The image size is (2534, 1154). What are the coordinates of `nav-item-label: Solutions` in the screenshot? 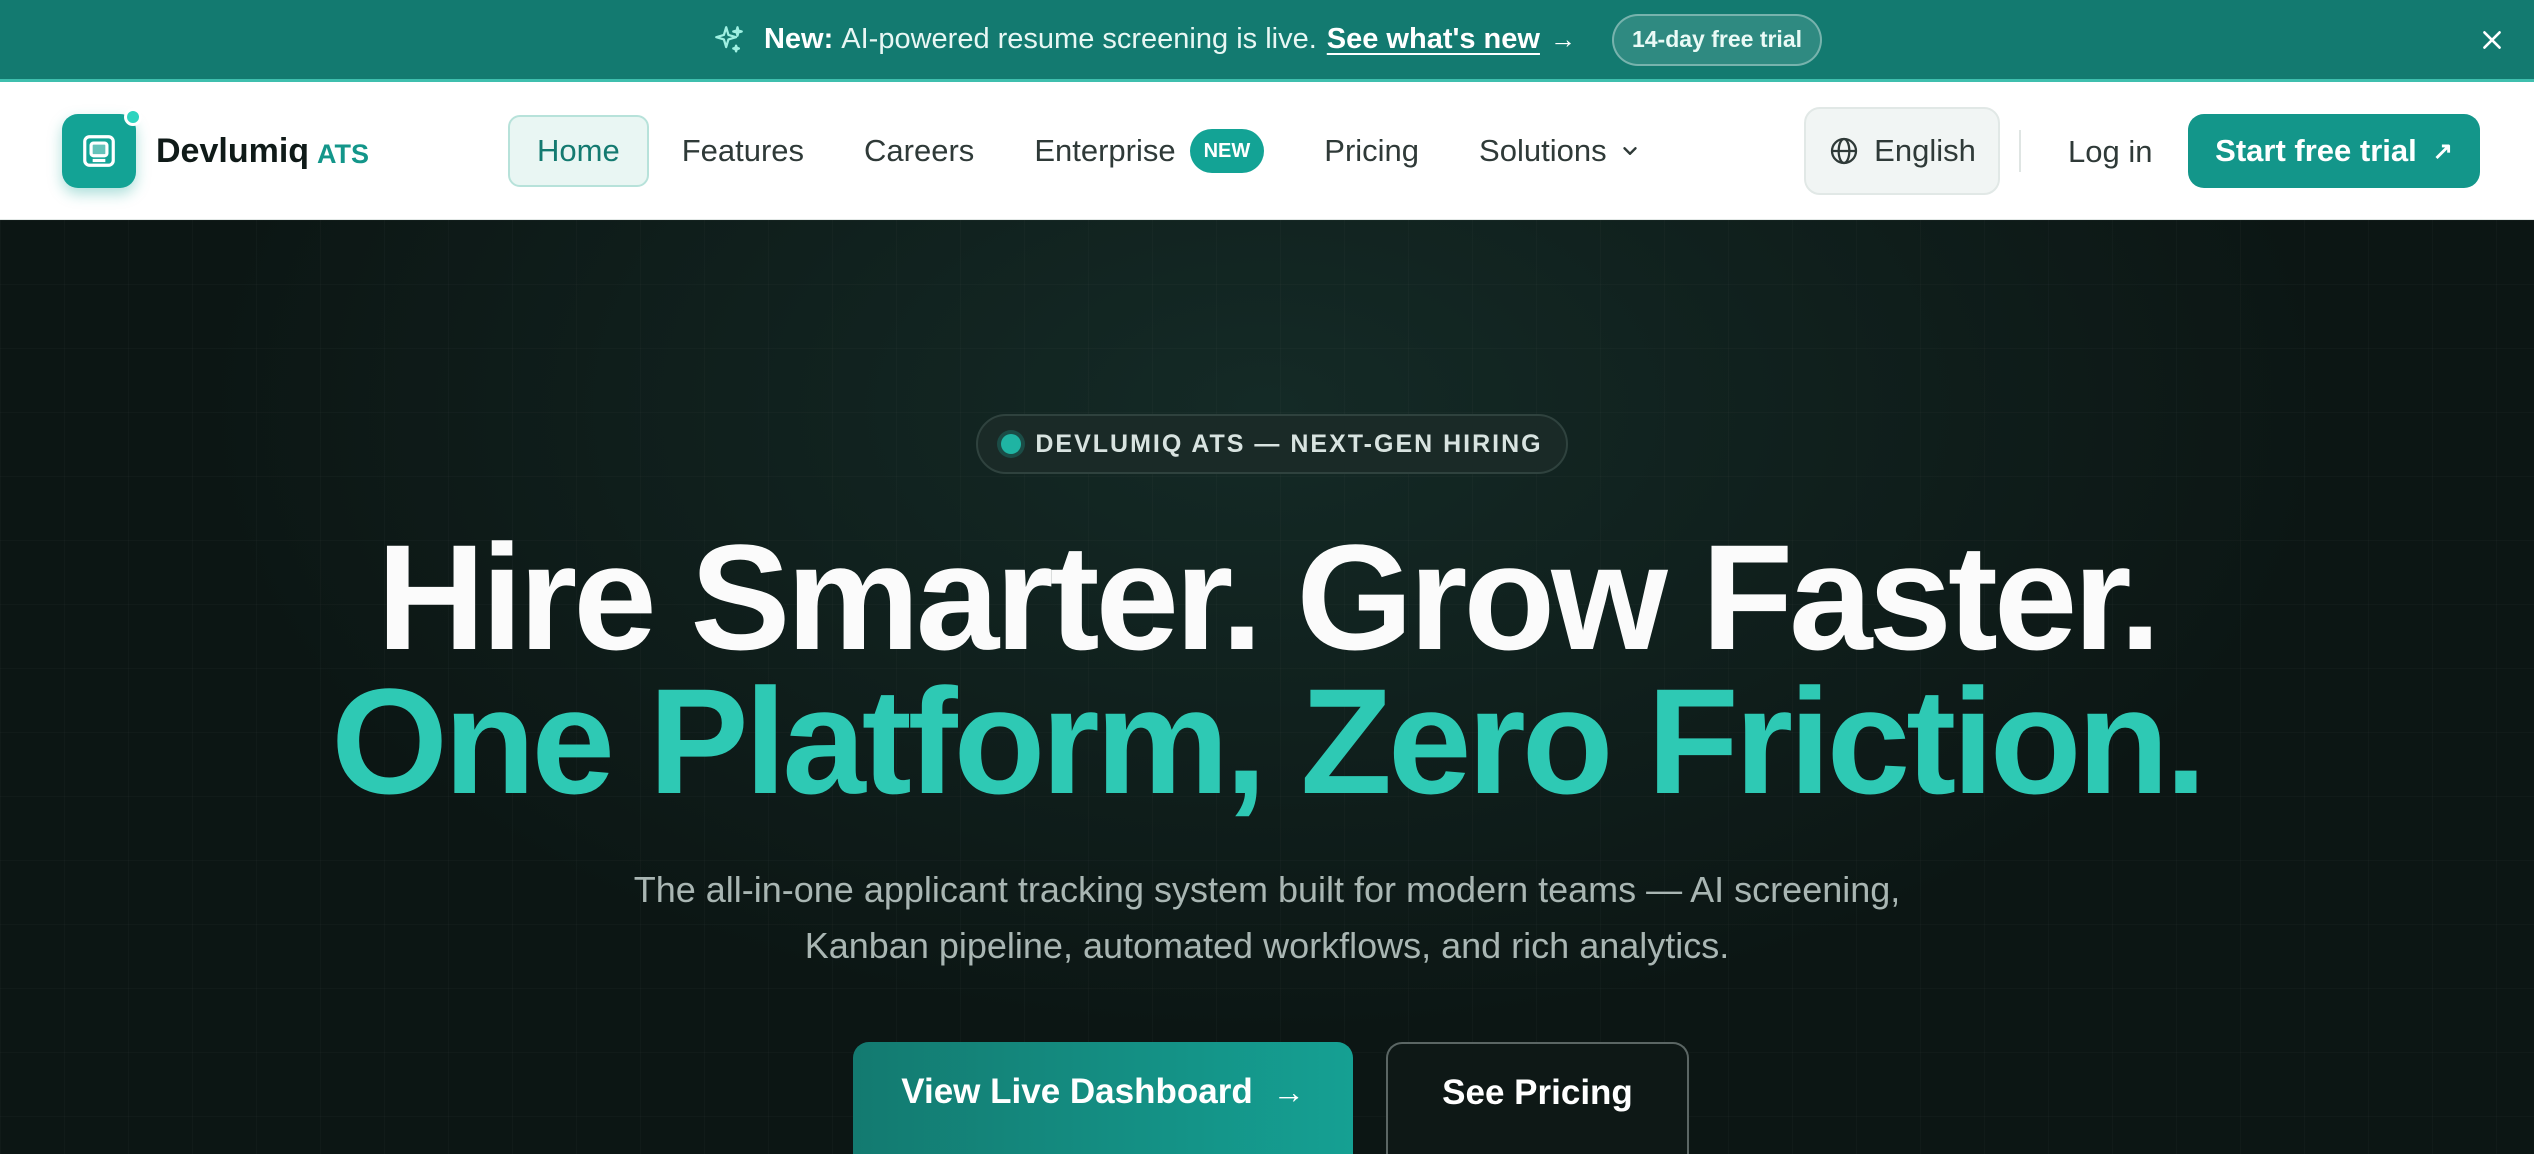 It's located at (1543, 150).